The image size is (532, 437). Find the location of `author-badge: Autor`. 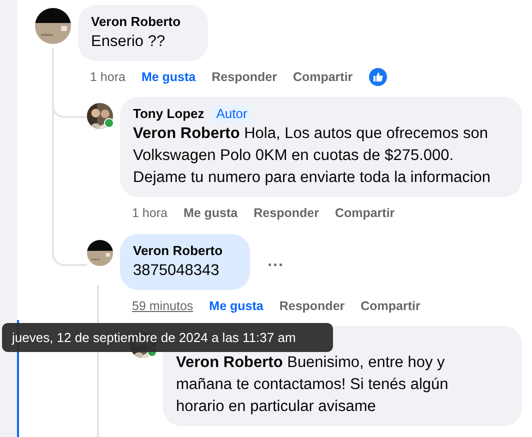

author-badge: Autor is located at coordinates (232, 114).